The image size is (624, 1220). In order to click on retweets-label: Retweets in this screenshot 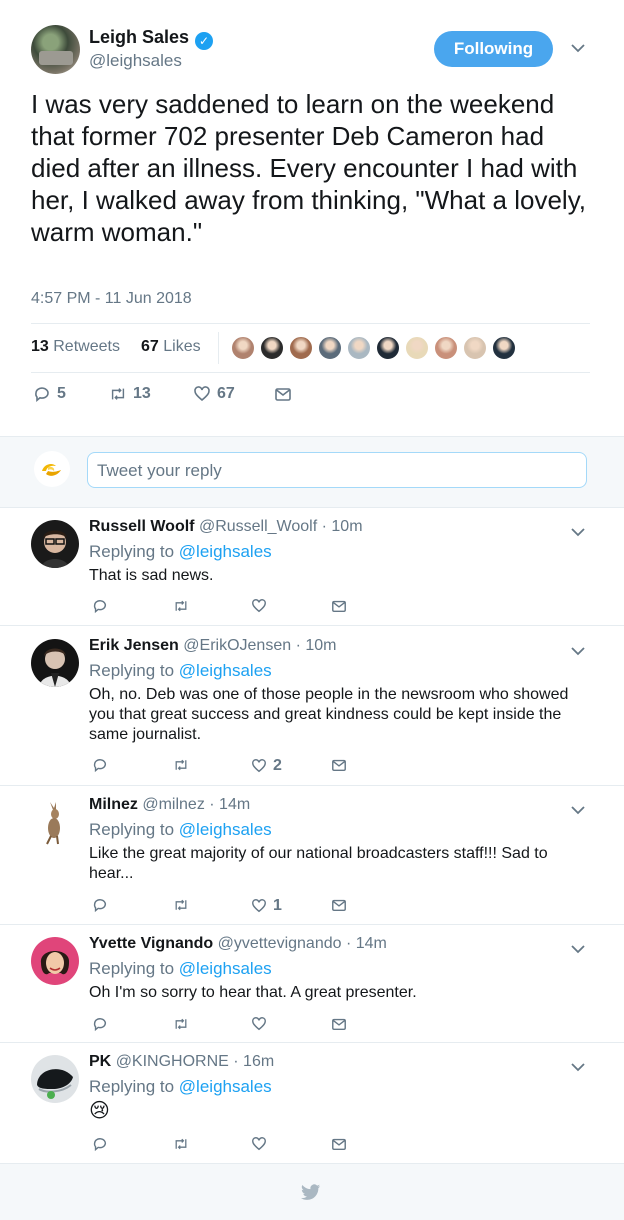, I will do `click(86, 346)`.